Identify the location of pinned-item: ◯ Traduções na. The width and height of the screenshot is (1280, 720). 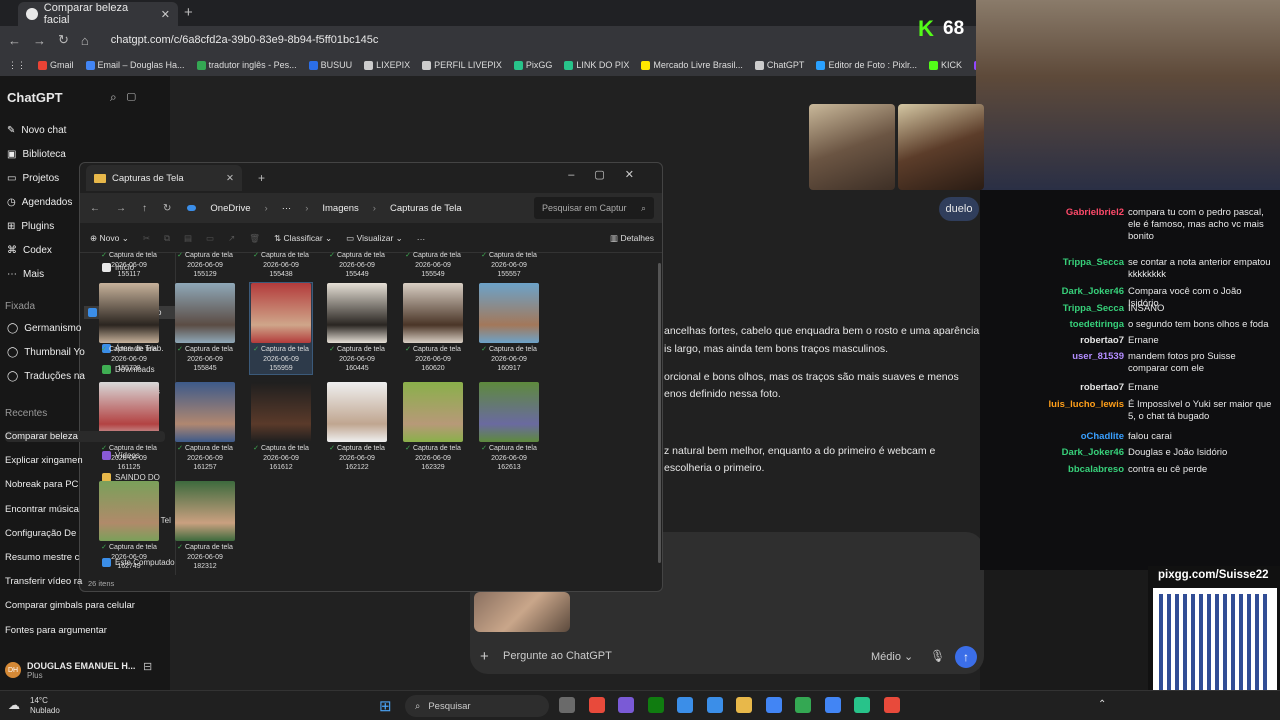
(46, 376).